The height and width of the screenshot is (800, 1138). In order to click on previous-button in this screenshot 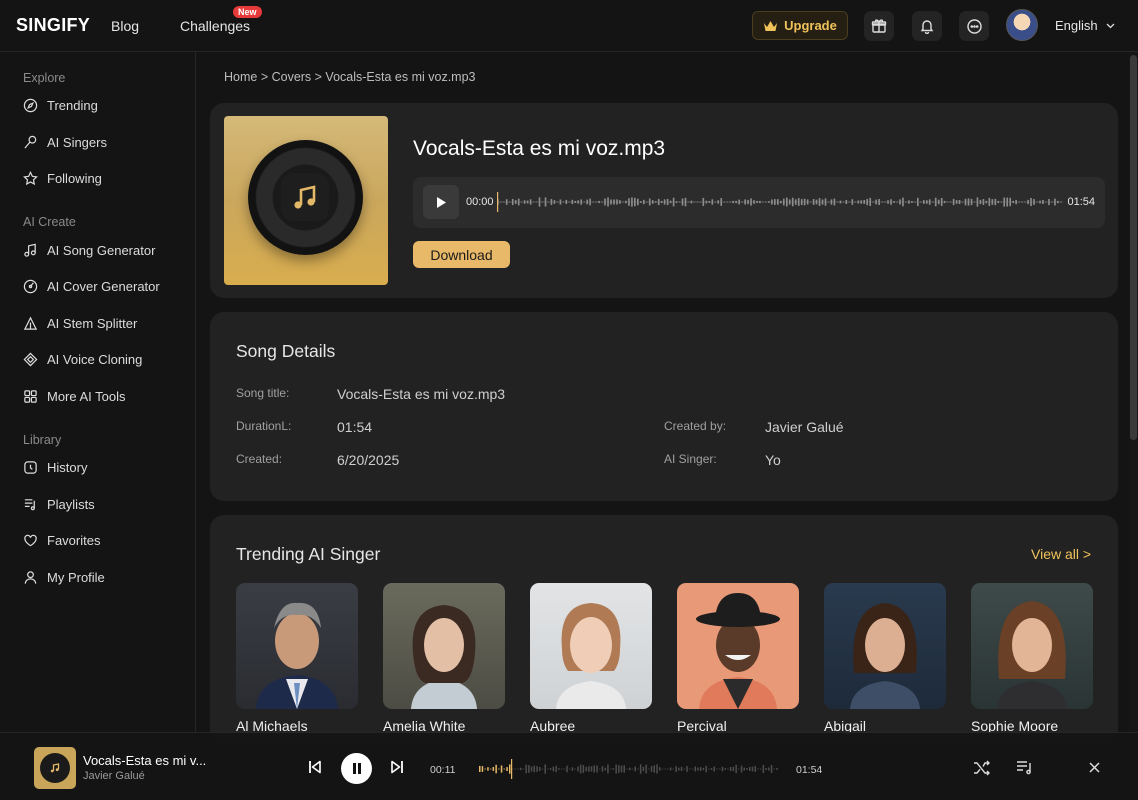, I will do `click(315, 769)`.